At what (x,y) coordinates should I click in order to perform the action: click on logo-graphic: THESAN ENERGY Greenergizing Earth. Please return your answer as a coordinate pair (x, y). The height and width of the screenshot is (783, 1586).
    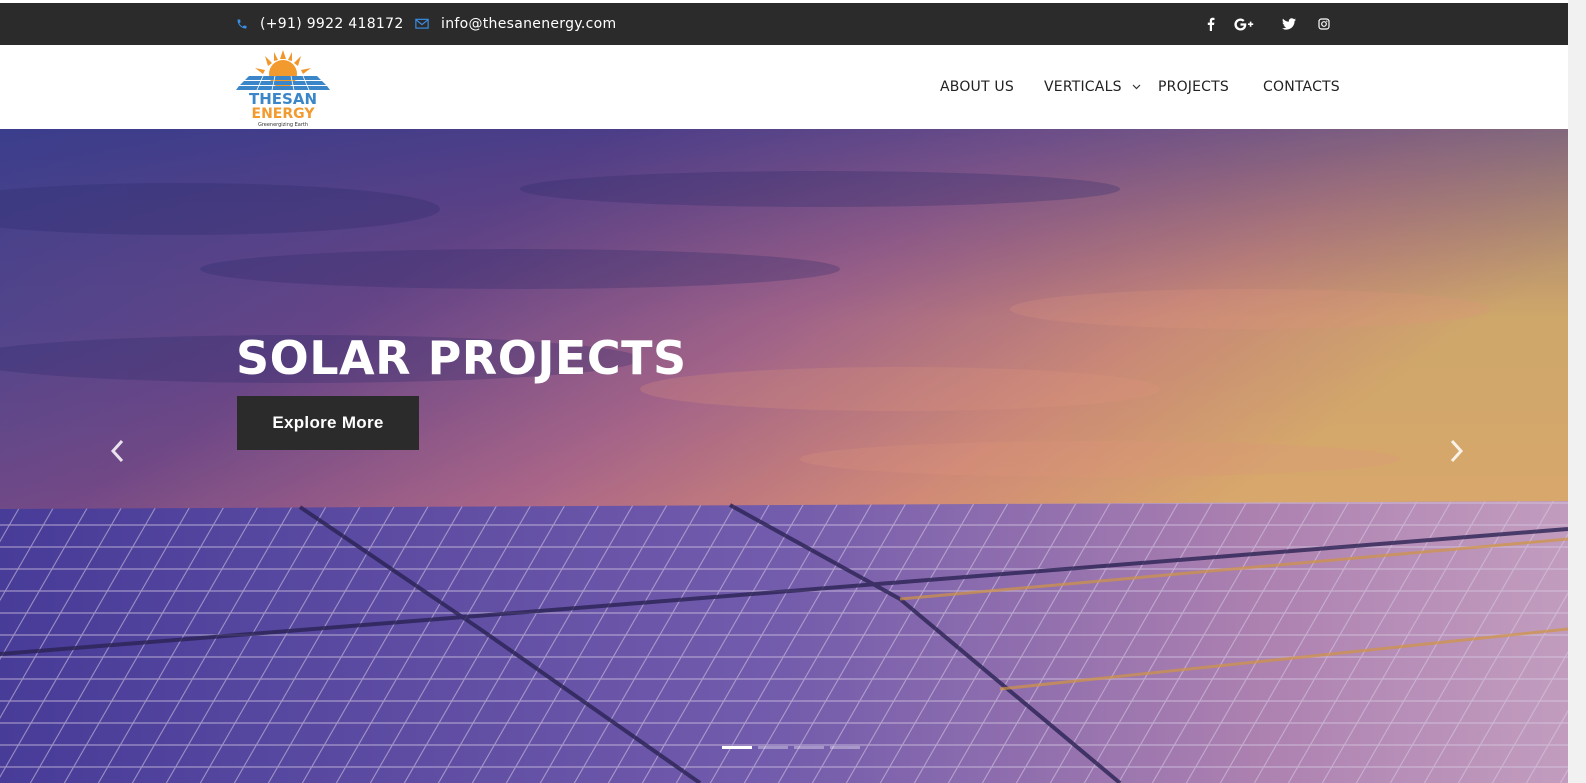
    Looking at the image, I should click on (283, 89).